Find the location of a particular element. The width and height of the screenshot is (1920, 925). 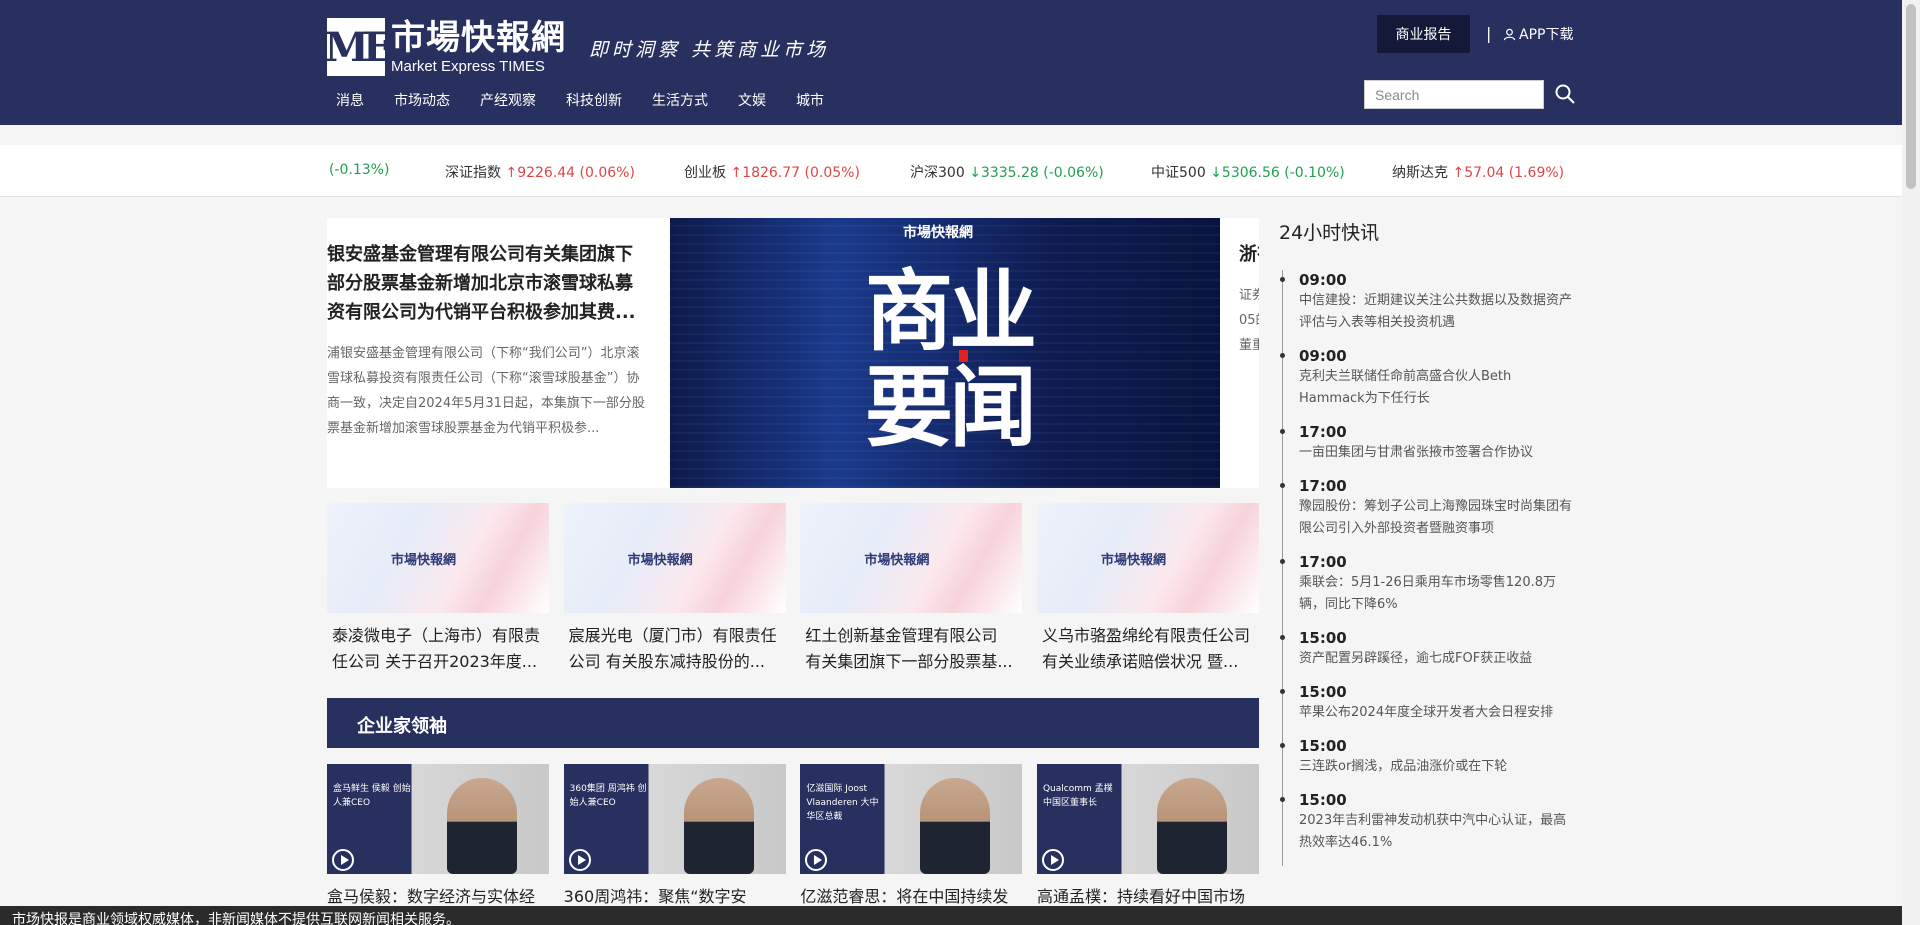

logo-english-name: Market Express TIMES is located at coordinates (468, 66).